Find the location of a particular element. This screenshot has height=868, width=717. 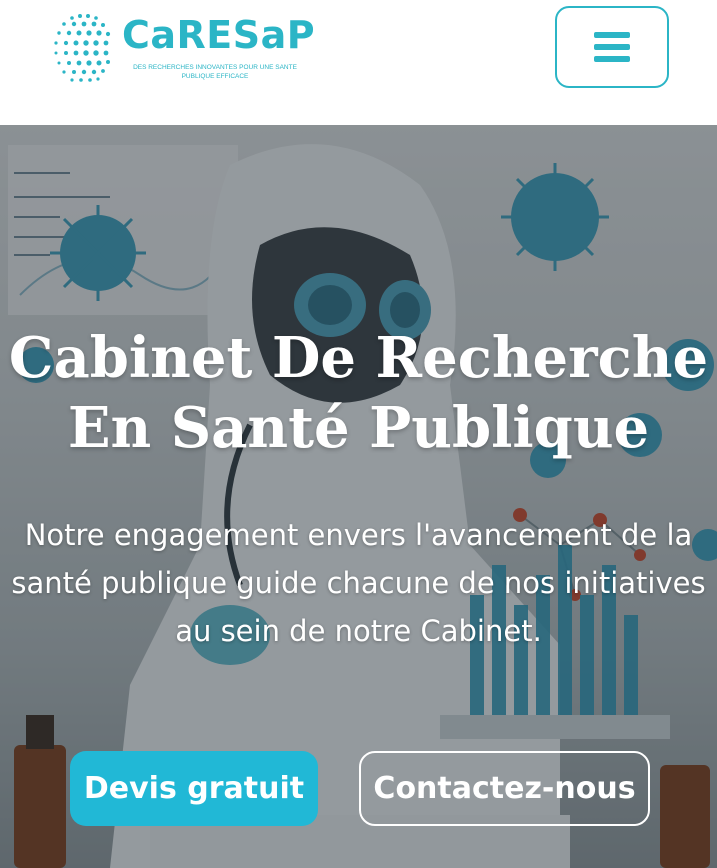

hamburger-menu-icon is located at coordinates (612, 47).